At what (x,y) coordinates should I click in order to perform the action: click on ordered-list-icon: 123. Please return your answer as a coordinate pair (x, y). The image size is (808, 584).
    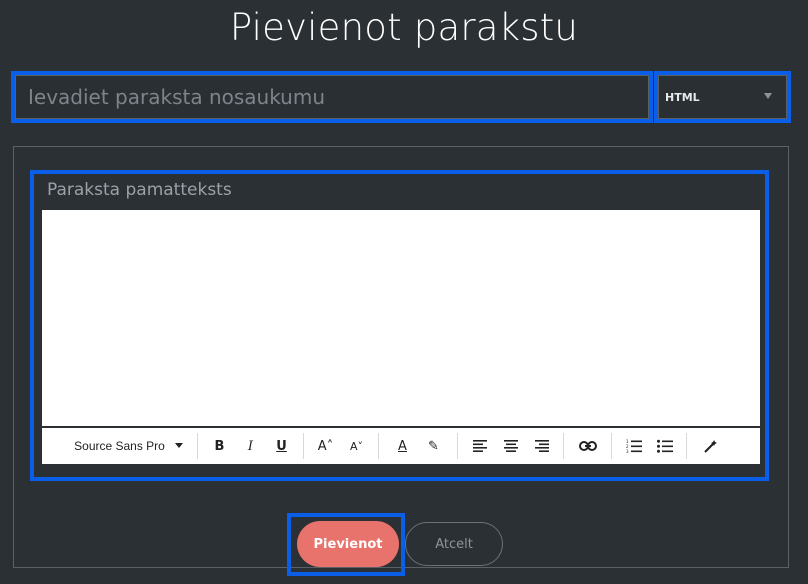
    Looking at the image, I should click on (634, 446).